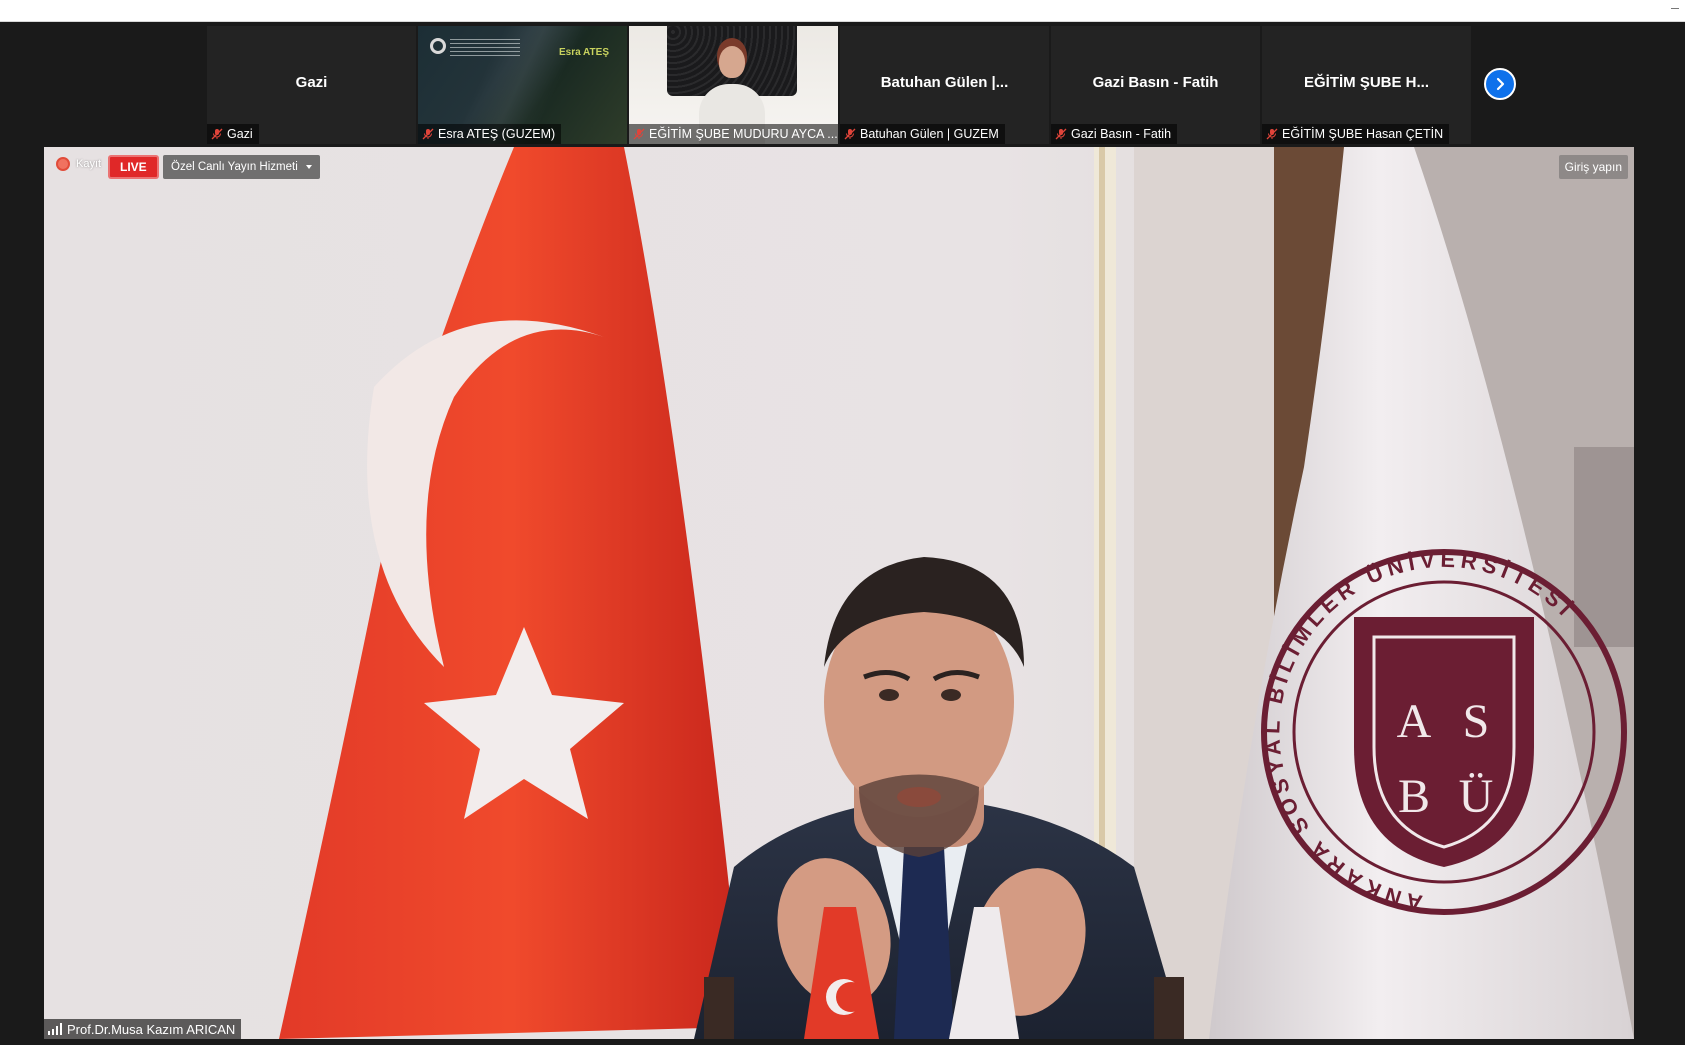  Describe the element at coordinates (55, 1029) in the screenshot. I see `signal-strength-icon` at that location.